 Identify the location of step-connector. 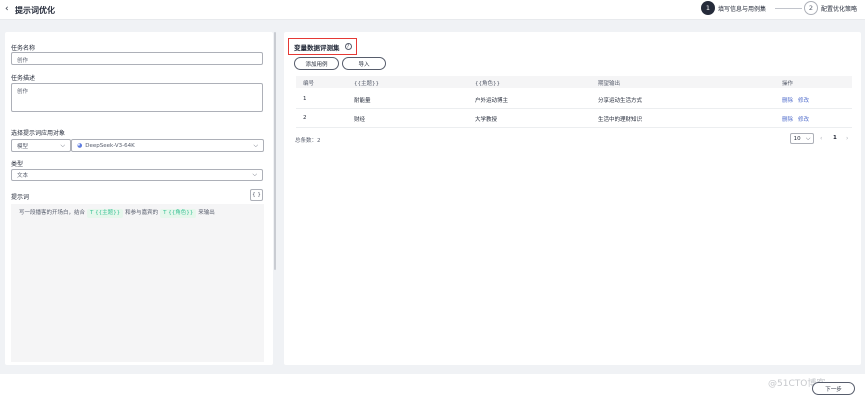
(788, 8).